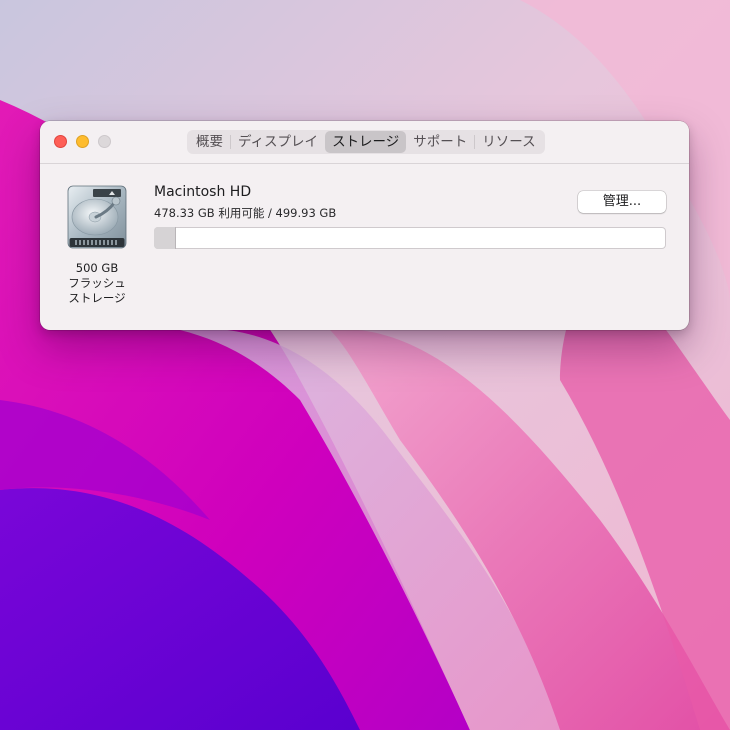 The width and height of the screenshot is (730, 730). Describe the element at coordinates (82, 141) in the screenshot. I see `minimize-button` at that location.